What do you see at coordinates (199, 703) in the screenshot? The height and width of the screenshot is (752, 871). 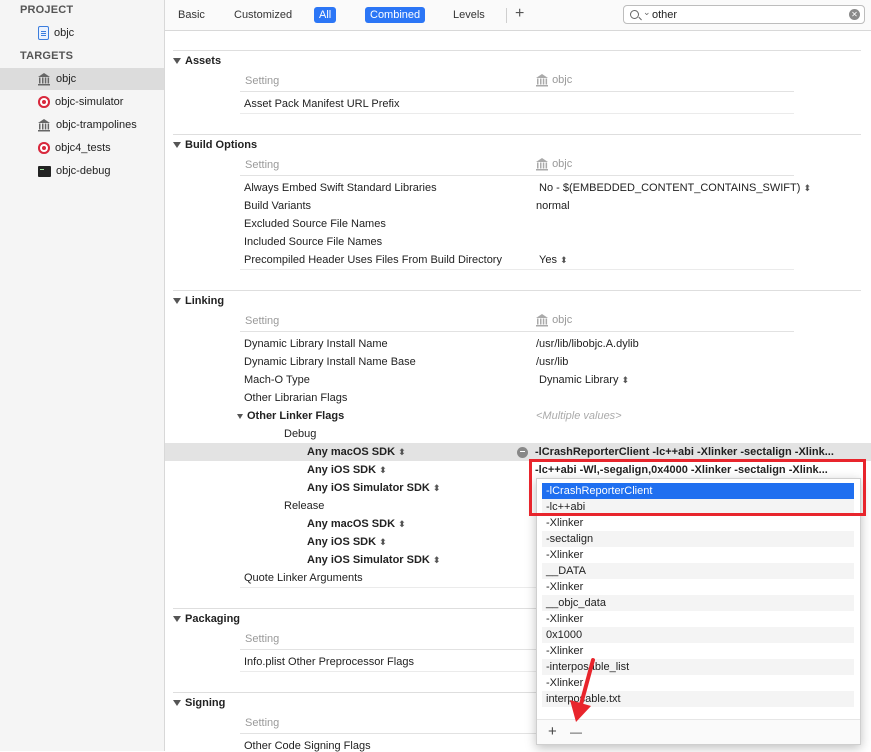 I see `section-signing-header: Signing` at bounding box center [199, 703].